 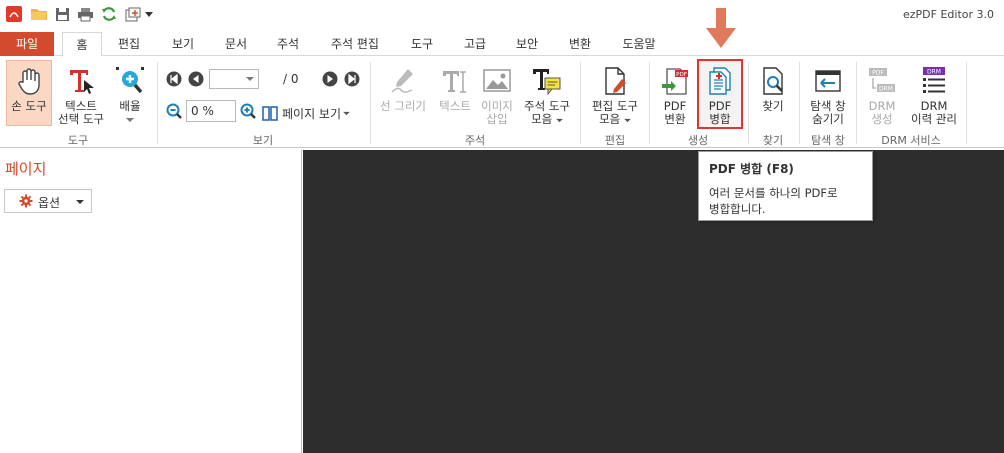 What do you see at coordinates (174, 79) in the screenshot?
I see `first-page-icon` at bounding box center [174, 79].